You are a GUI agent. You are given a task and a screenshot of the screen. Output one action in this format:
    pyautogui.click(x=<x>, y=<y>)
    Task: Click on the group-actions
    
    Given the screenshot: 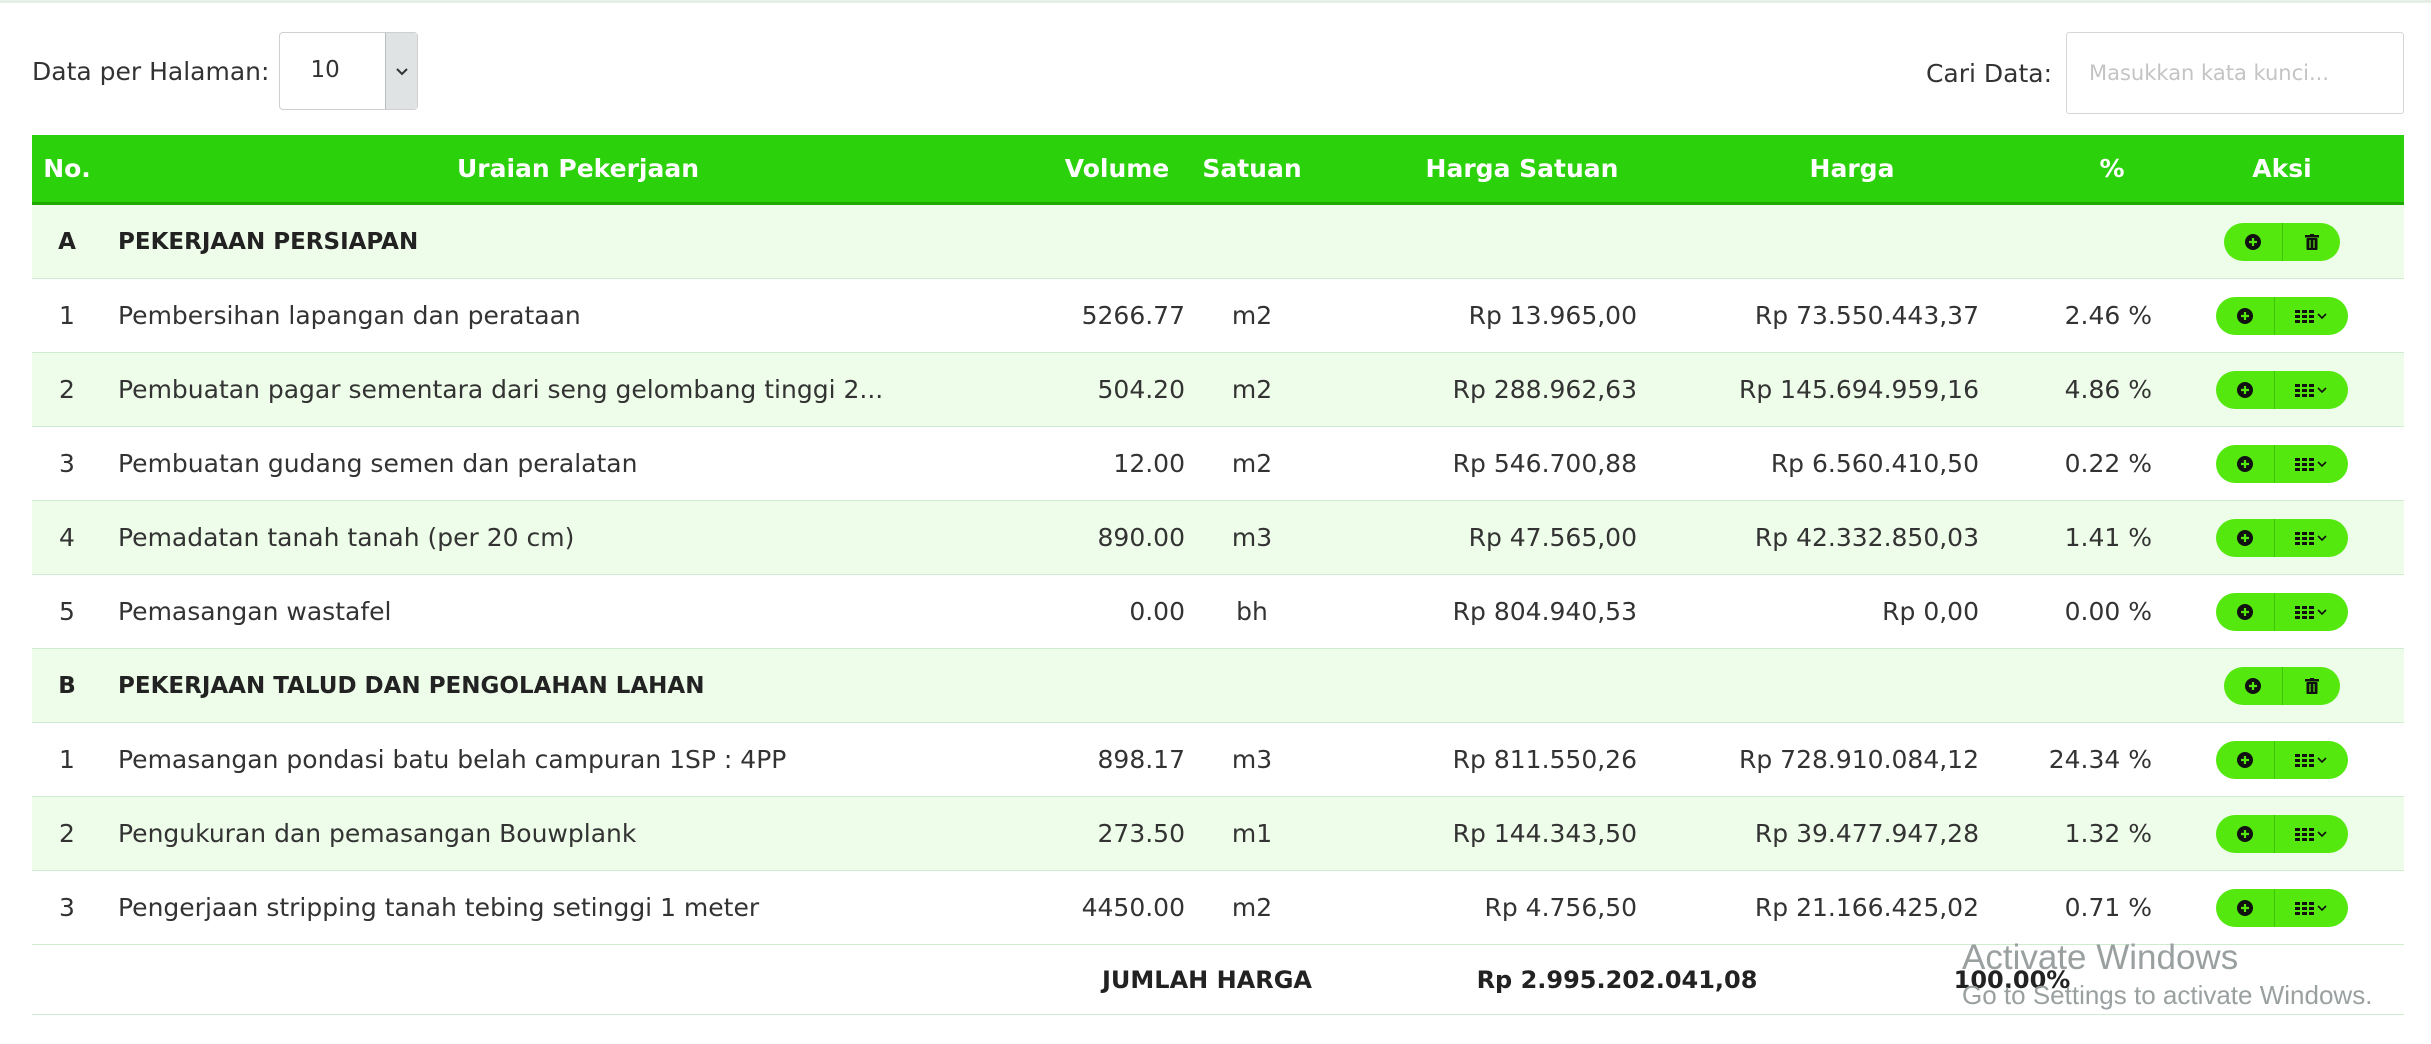 What is the action you would take?
    pyautogui.click(x=2282, y=241)
    